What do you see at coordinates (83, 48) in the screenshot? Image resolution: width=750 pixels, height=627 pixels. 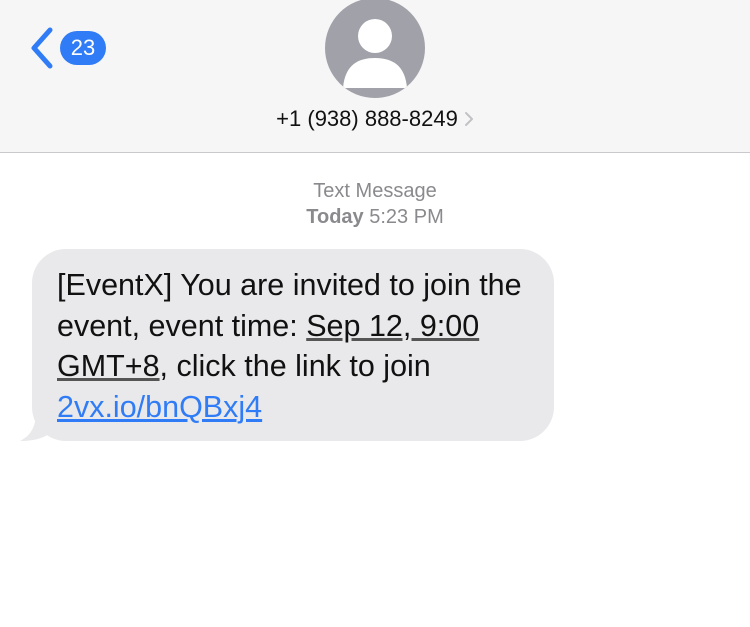 I see `unread-count-badge: 23` at bounding box center [83, 48].